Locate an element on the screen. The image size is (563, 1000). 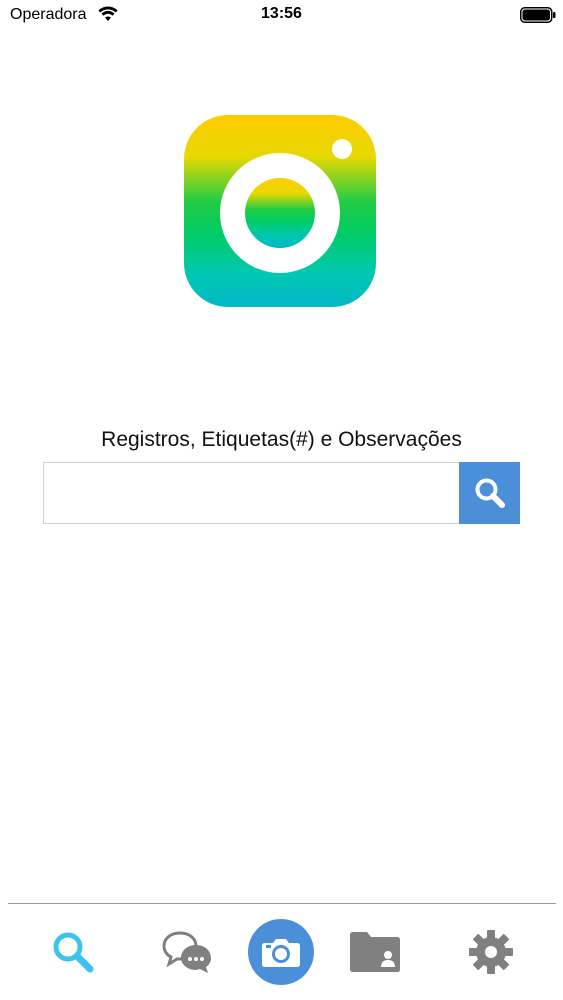
status-time: 13:56 is located at coordinates (281, 13).